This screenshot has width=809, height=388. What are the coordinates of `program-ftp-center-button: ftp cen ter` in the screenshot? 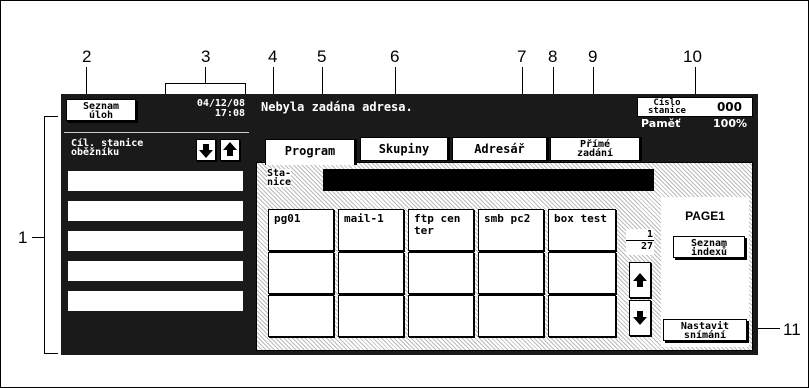 It's located at (441, 230).